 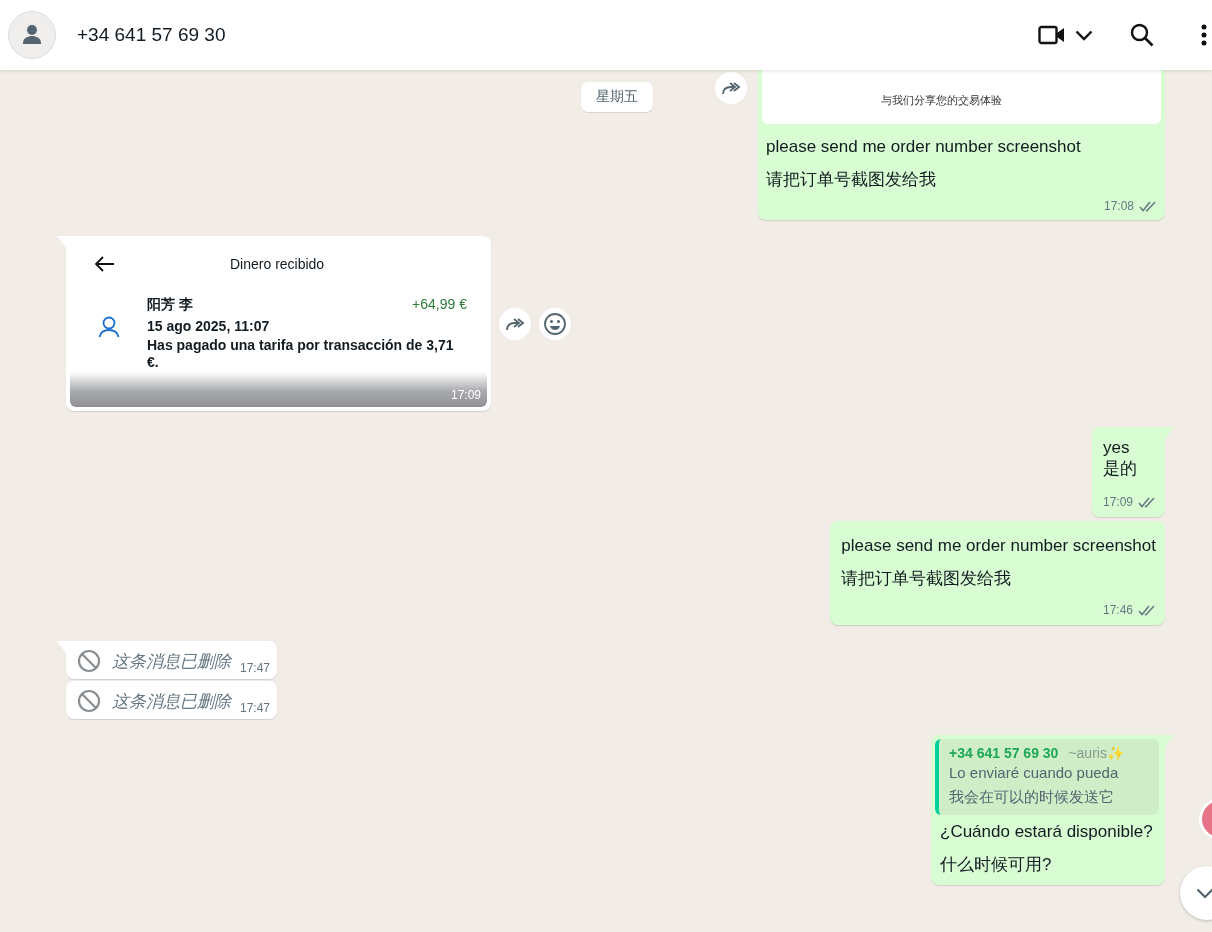 What do you see at coordinates (941, 100) in the screenshot?
I see `image-caption: 与我们分享您的交易体验` at bounding box center [941, 100].